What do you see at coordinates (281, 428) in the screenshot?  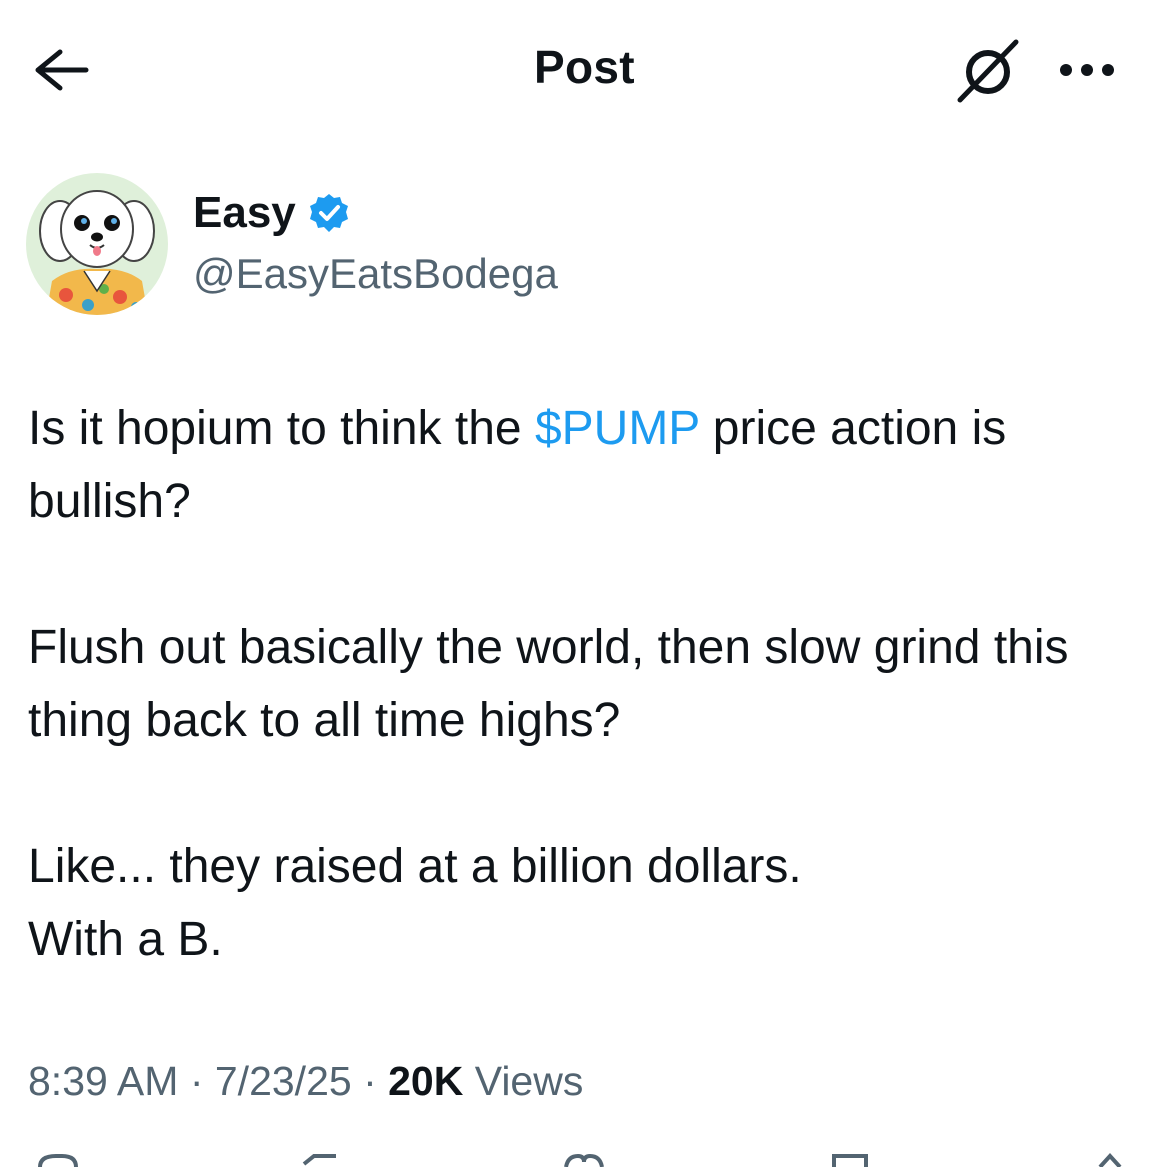 I see `post-text-segment: Is it hopium to think the` at bounding box center [281, 428].